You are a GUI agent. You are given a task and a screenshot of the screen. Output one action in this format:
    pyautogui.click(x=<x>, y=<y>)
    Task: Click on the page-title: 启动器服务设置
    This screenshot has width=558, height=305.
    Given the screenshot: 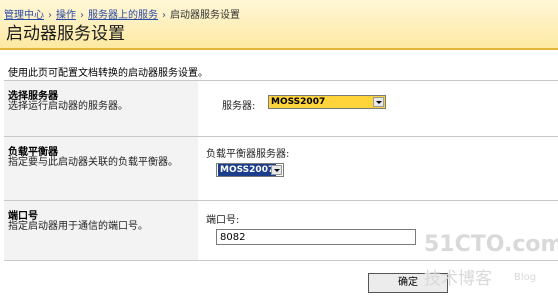 What is the action you would take?
    pyautogui.click(x=65, y=34)
    